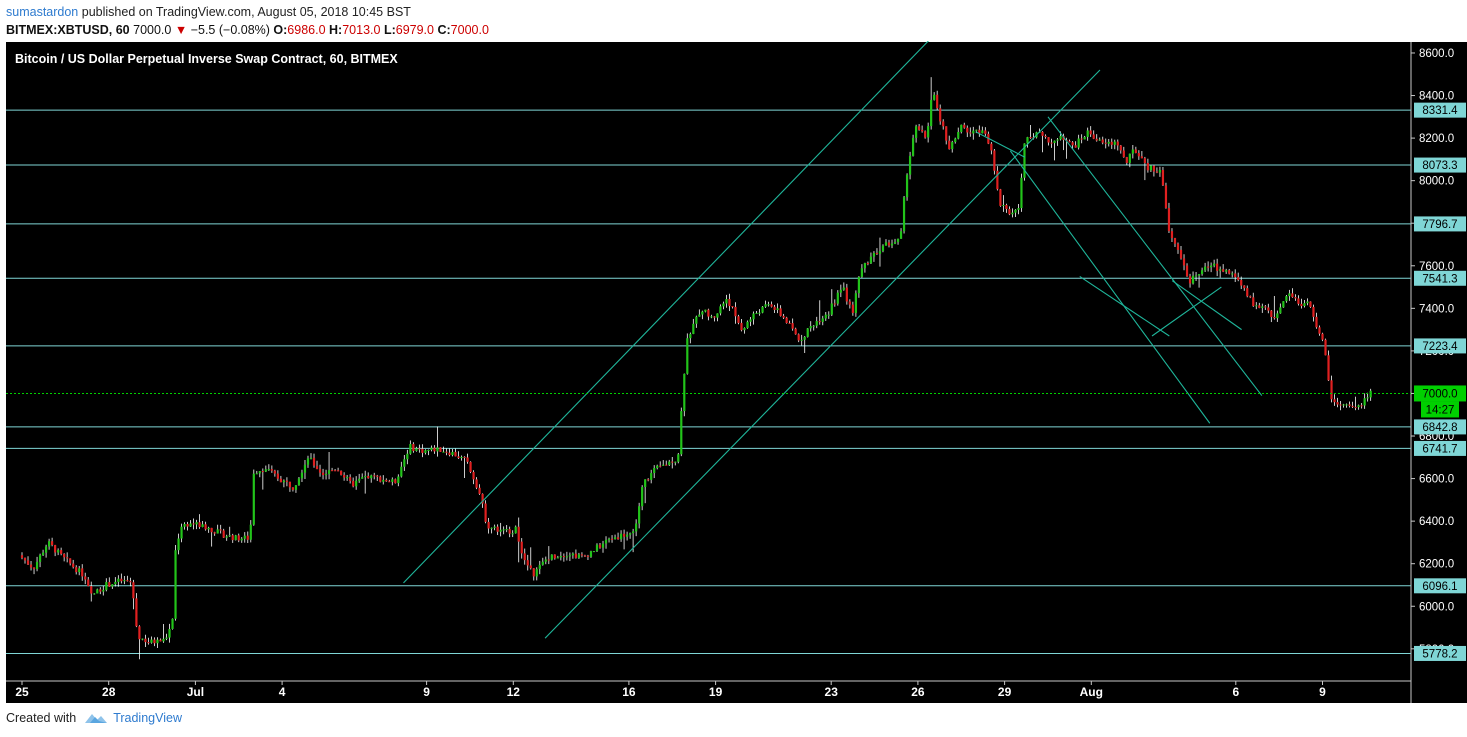  What do you see at coordinates (22, 692) in the screenshot?
I see `x-tick-label: 25` at bounding box center [22, 692].